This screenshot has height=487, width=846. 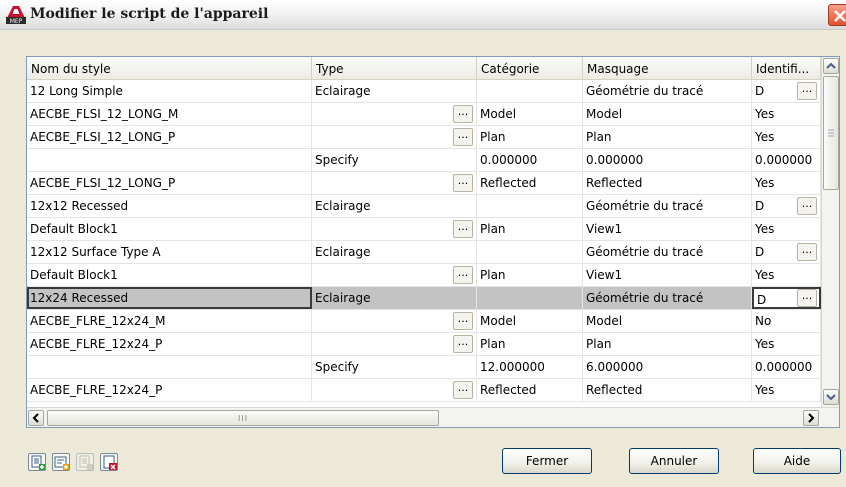 What do you see at coordinates (786, 321) in the screenshot?
I see `identifier-cell: No` at bounding box center [786, 321].